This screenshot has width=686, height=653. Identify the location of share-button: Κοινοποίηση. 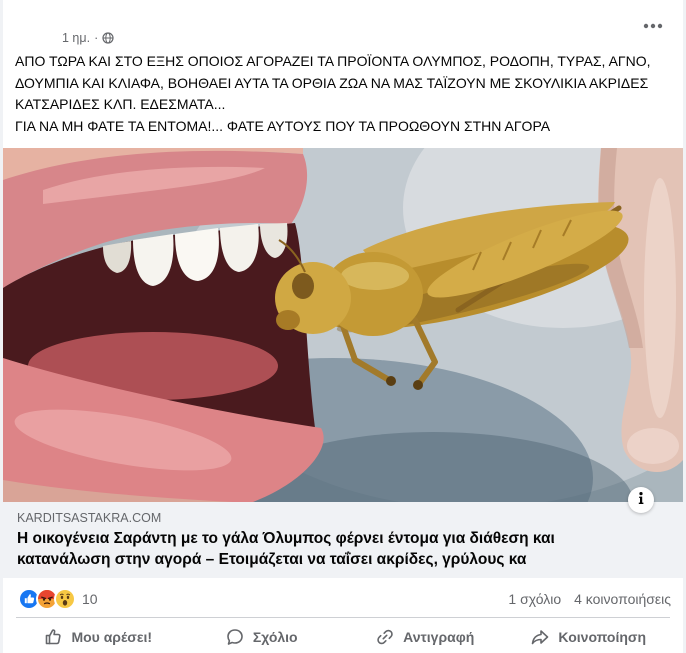
(589, 637).